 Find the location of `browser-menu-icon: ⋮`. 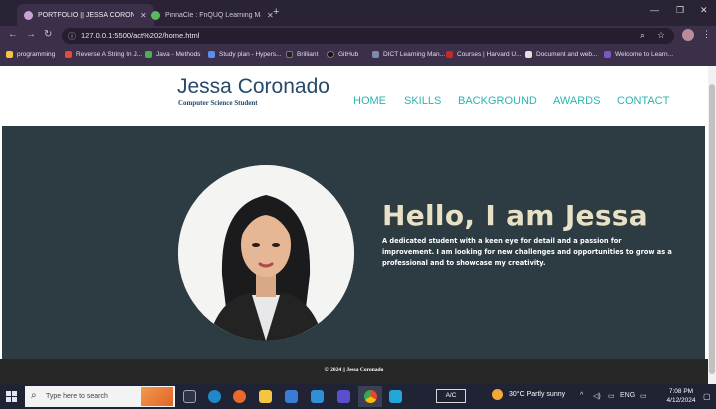

browser-menu-icon: ⋮ is located at coordinates (706, 34).